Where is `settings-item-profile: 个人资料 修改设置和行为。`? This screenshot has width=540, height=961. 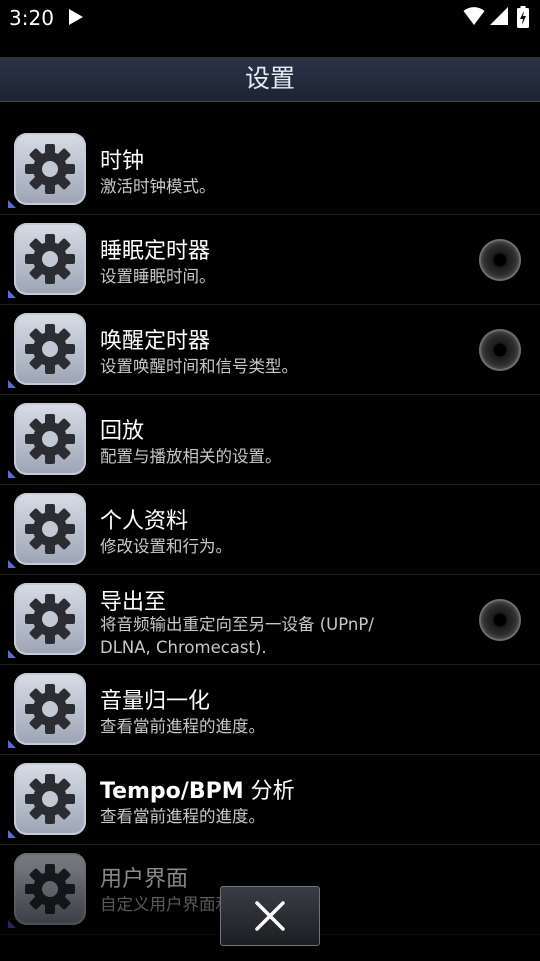
settings-item-profile: 个人资料 修改设置和行为。 is located at coordinates (270, 530).